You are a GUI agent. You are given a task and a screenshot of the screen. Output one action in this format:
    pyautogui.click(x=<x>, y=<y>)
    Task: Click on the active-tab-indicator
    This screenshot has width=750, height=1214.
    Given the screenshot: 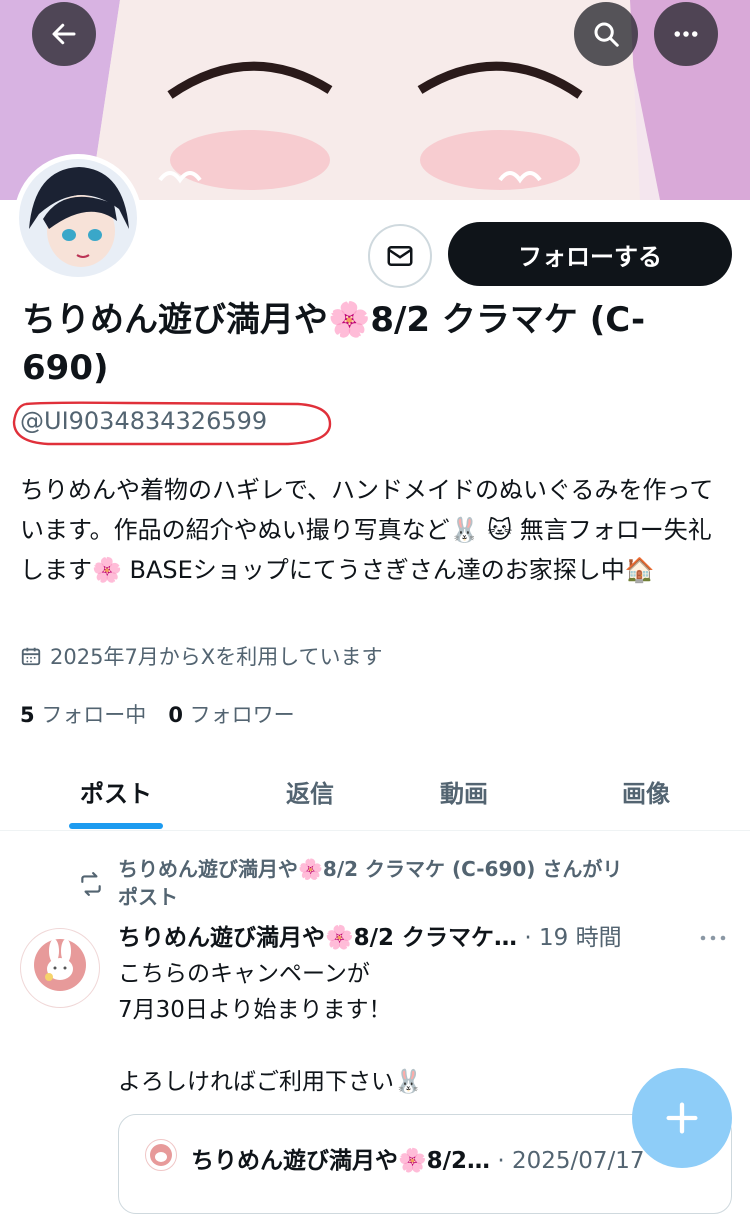 What is the action you would take?
    pyautogui.click(x=116, y=826)
    